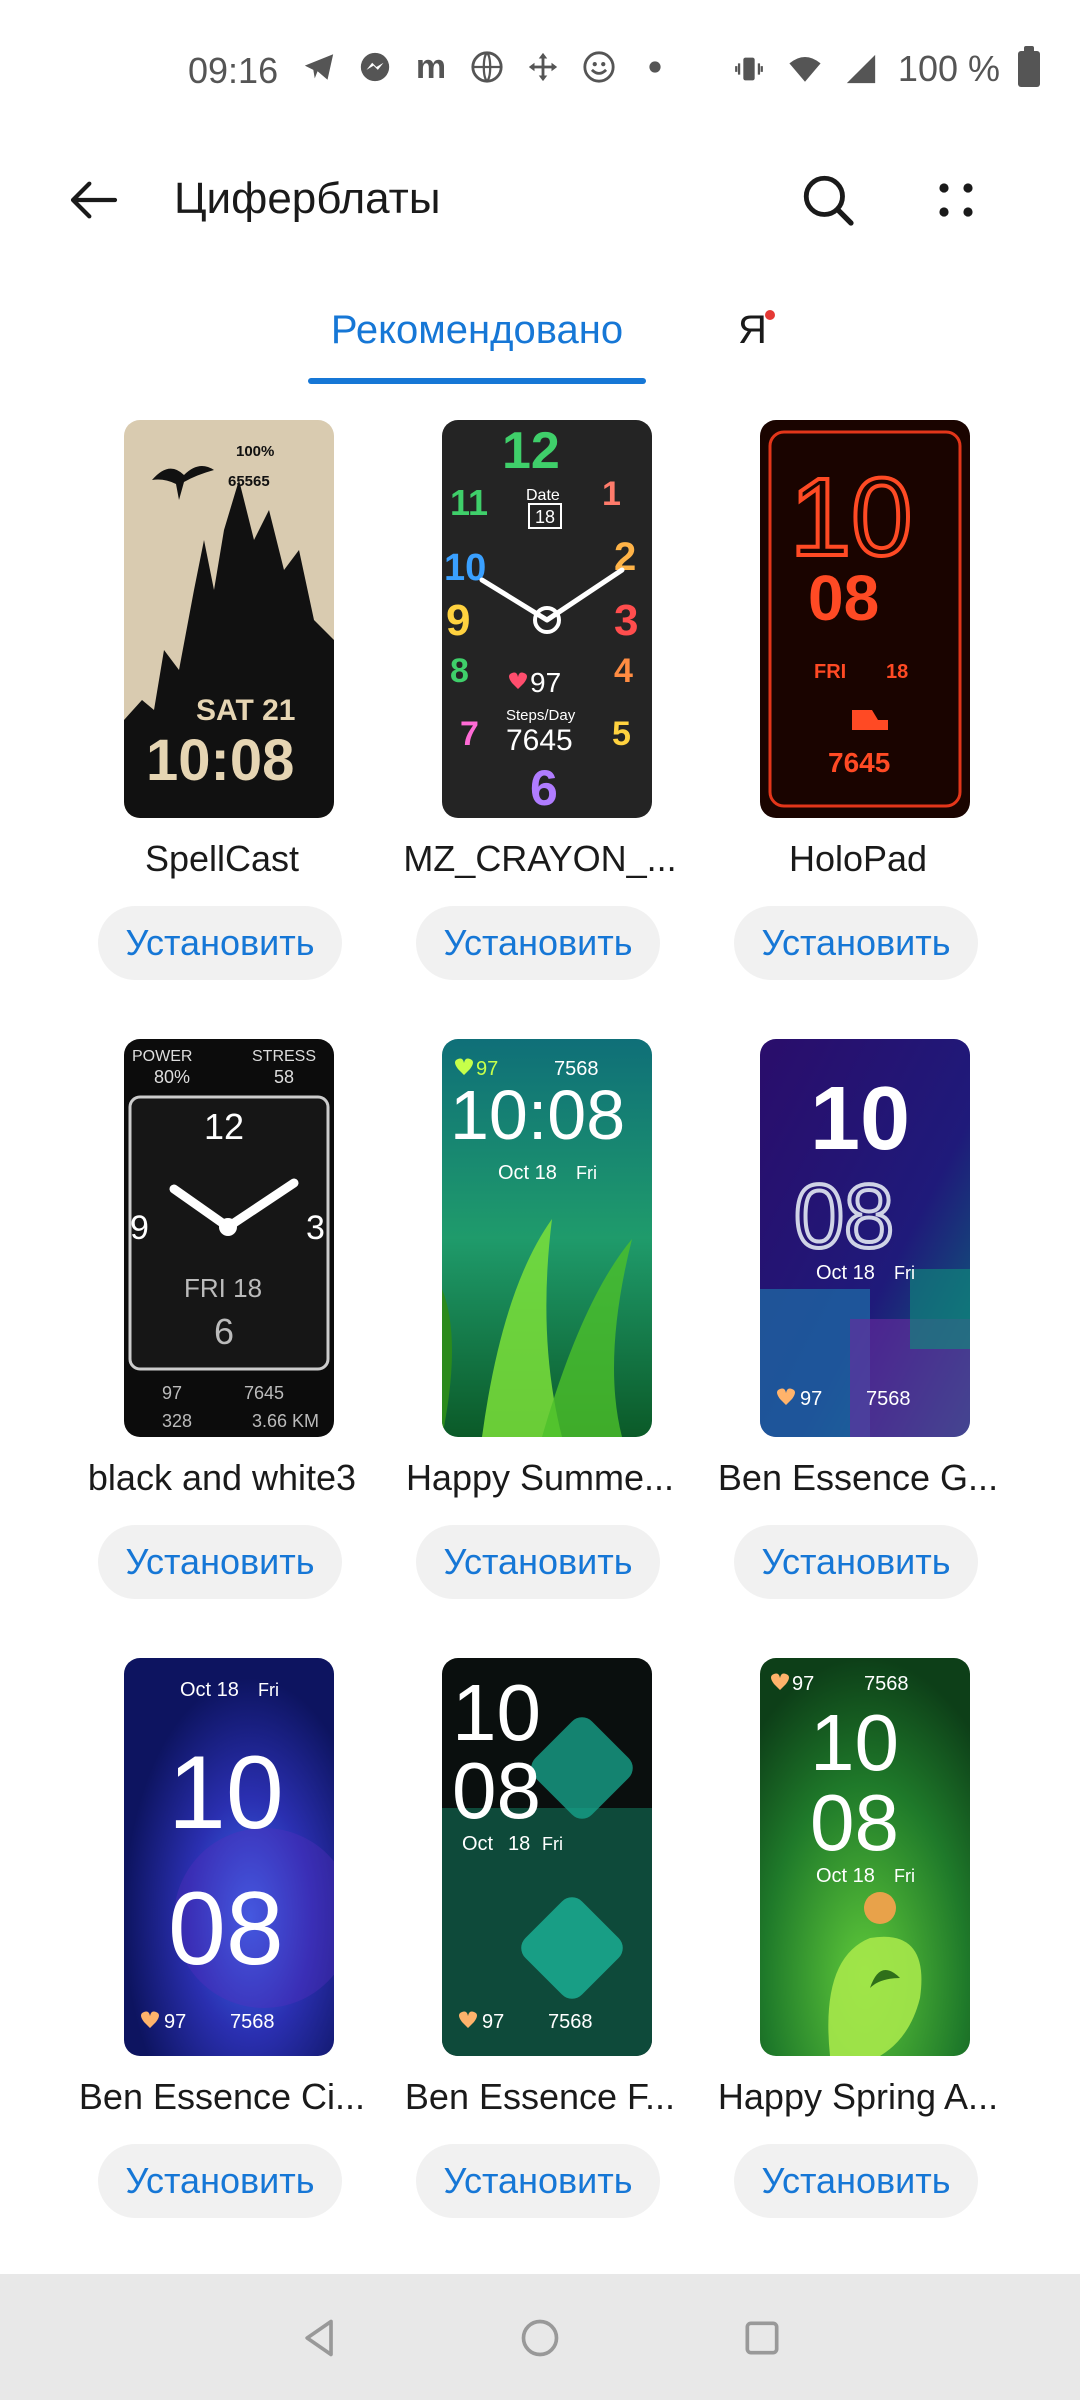 This screenshot has width=1080, height=2400. I want to click on tab-indicator, so click(477, 381).